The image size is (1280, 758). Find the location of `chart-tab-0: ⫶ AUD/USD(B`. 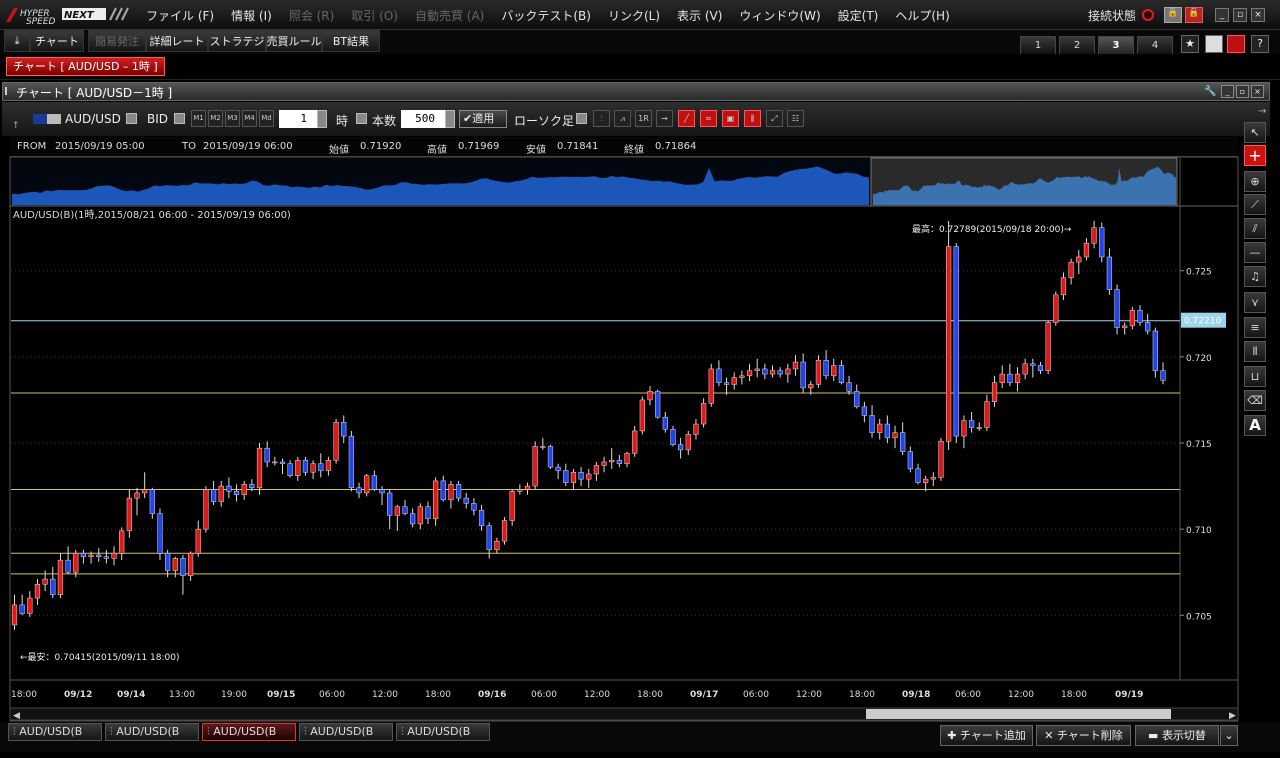

chart-tab-0: ⫶ AUD/USD(B is located at coordinates (55, 732).